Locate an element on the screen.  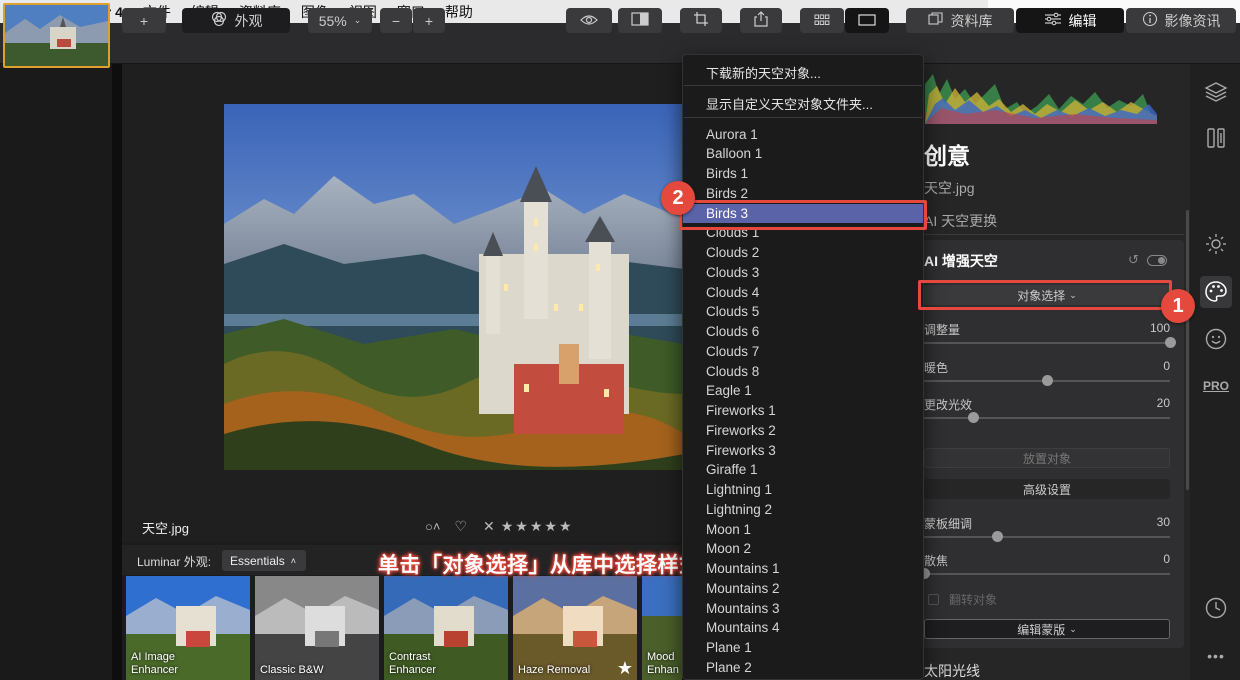
sky-object-item-plane-2: Plane 2 is located at coordinates (803, 668).